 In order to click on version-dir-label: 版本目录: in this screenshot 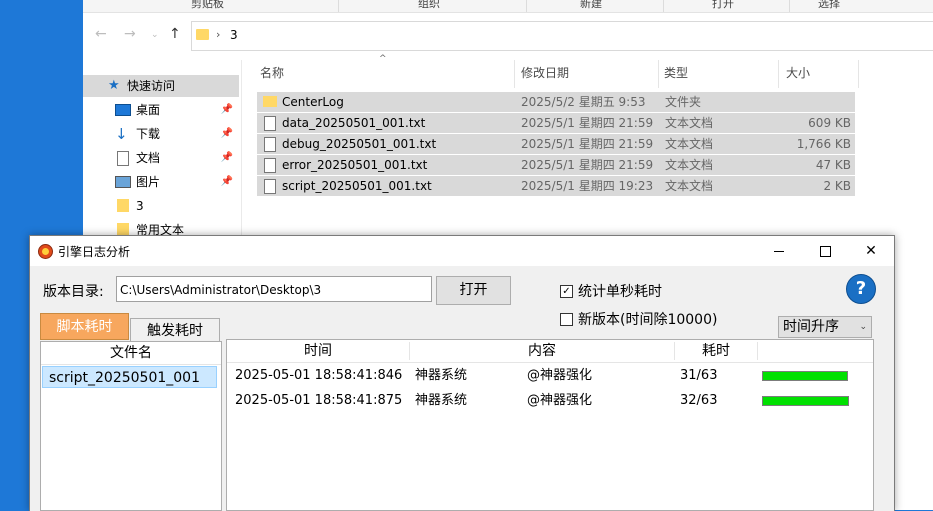, I will do `click(73, 292)`.